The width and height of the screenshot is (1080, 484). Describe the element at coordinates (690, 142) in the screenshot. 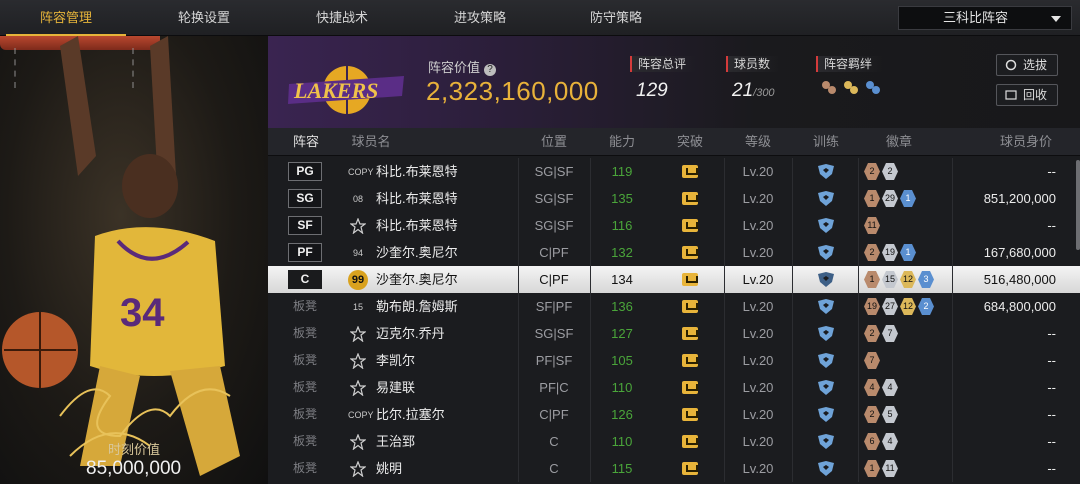

I see `col-breakthrough: 突破` at that location.